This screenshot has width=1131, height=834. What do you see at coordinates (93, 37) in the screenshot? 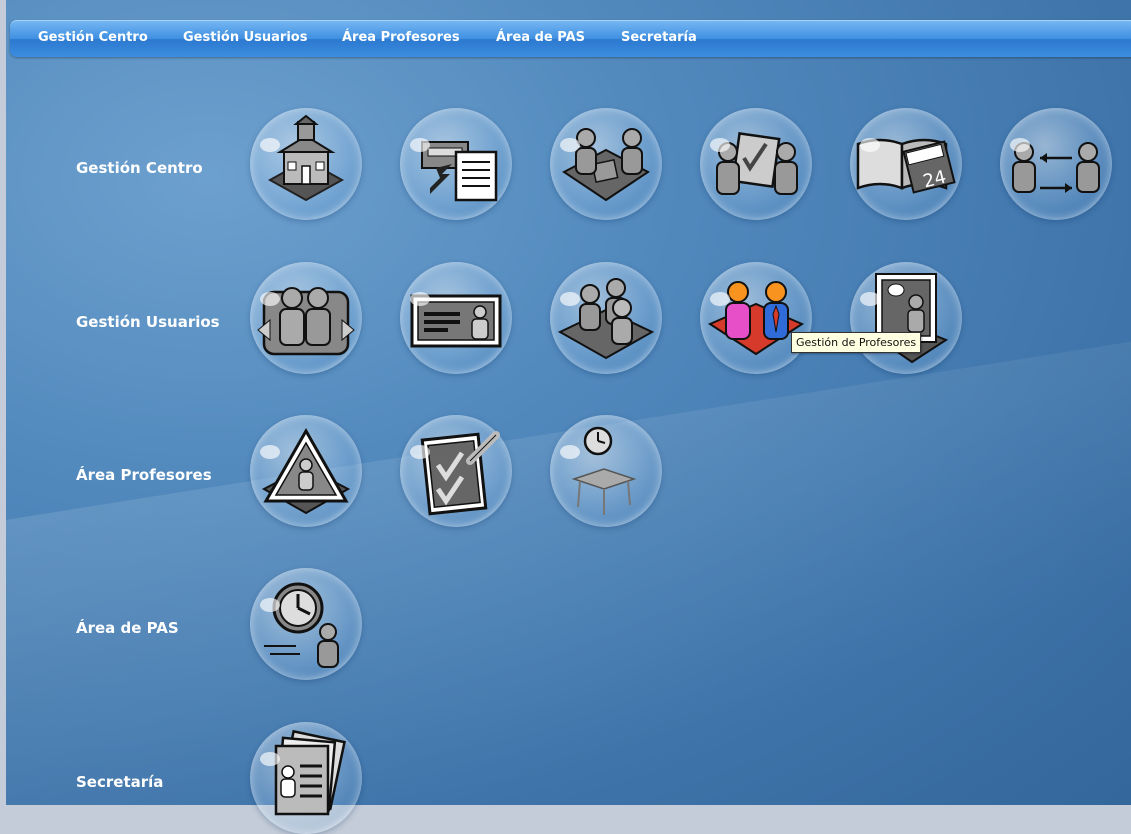
I see `nav-gestion-centro: Gestión Centro` at bounding box center [93, 37].